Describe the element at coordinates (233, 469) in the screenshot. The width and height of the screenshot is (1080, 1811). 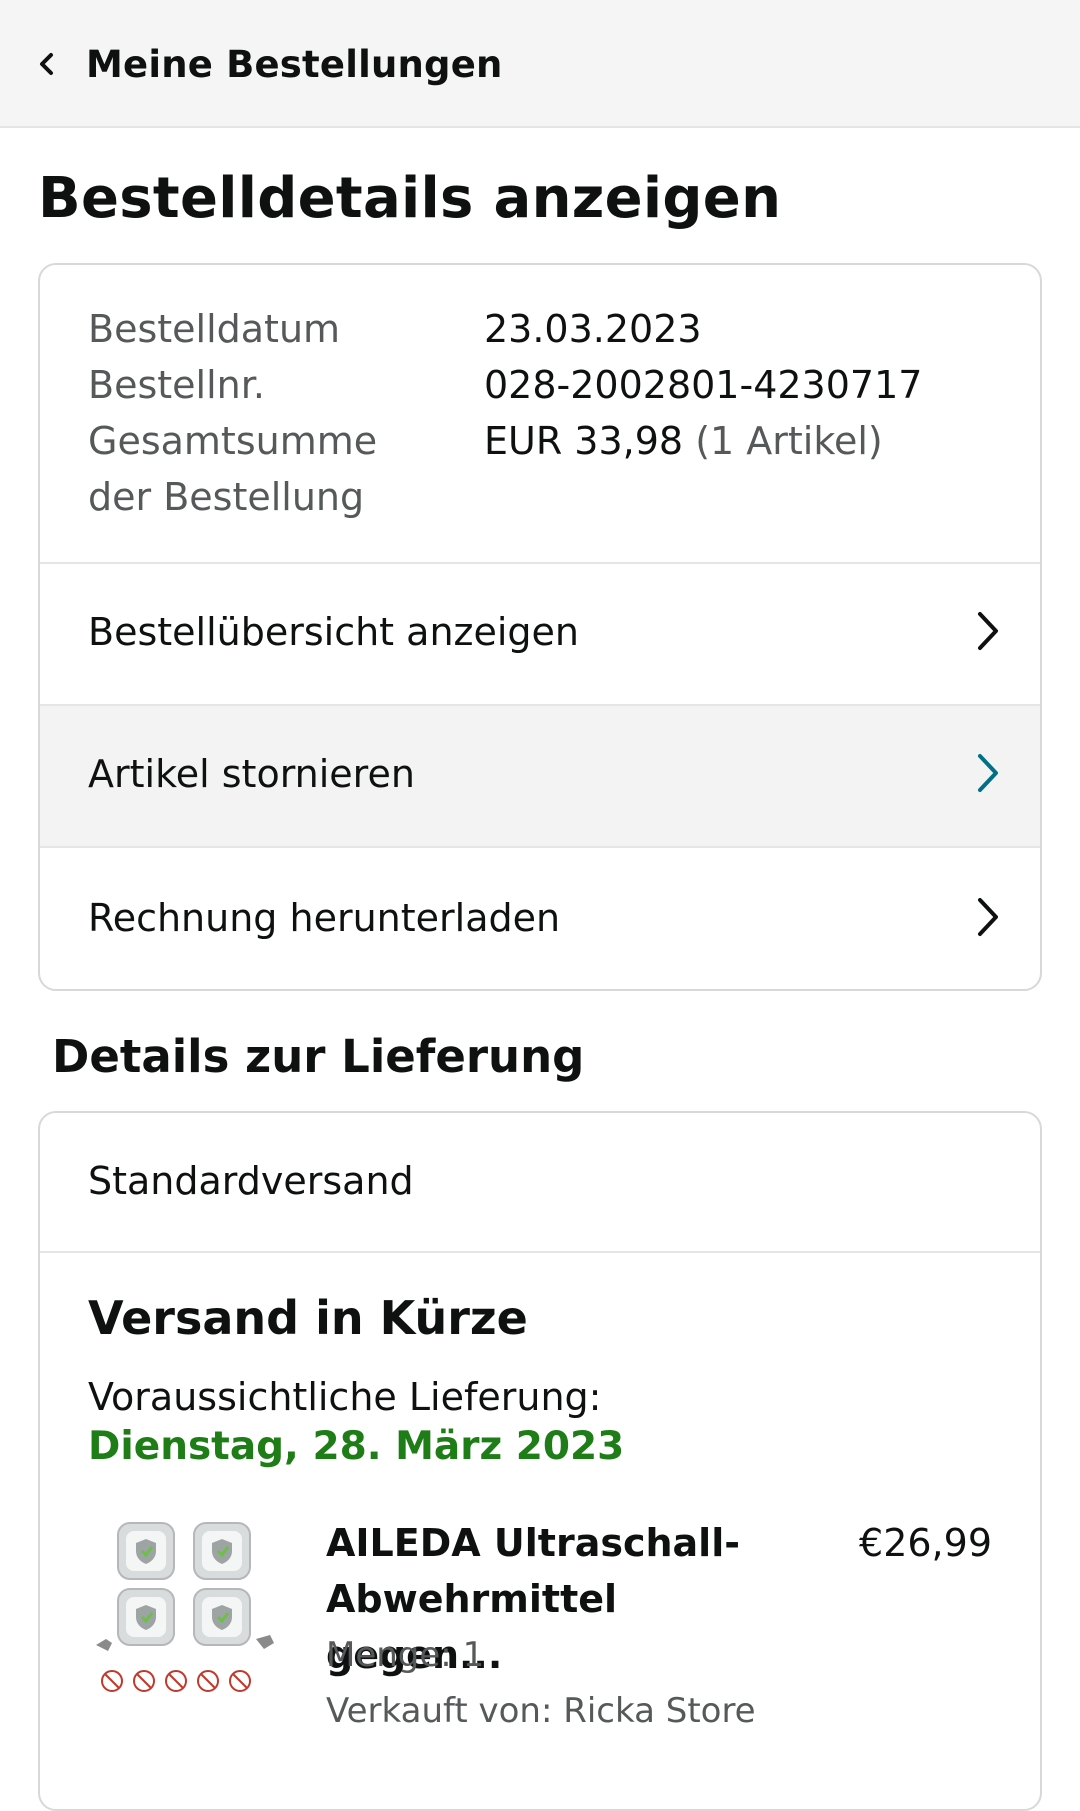
I see `order-total-label: Gesamtsumme der Bestellung` at that location.